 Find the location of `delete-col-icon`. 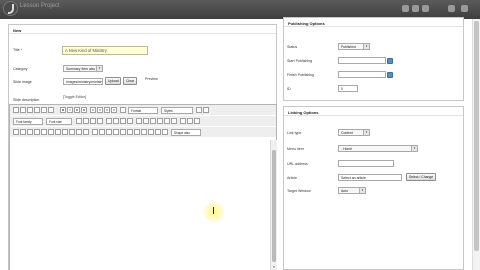

delete-col-icon is located at coordinates (72, 132).